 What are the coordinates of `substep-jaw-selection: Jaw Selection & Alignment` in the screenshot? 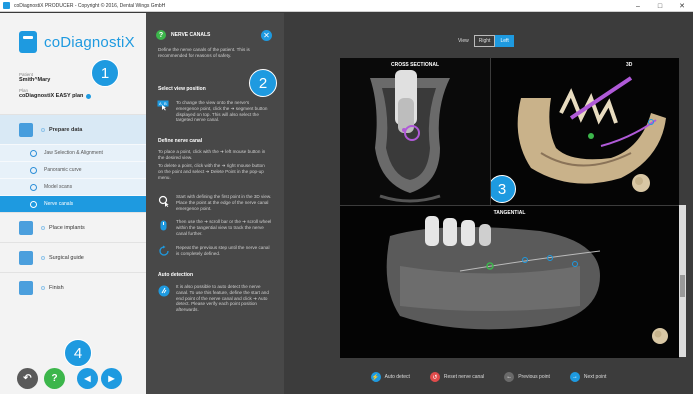 It's located at (73, 152).